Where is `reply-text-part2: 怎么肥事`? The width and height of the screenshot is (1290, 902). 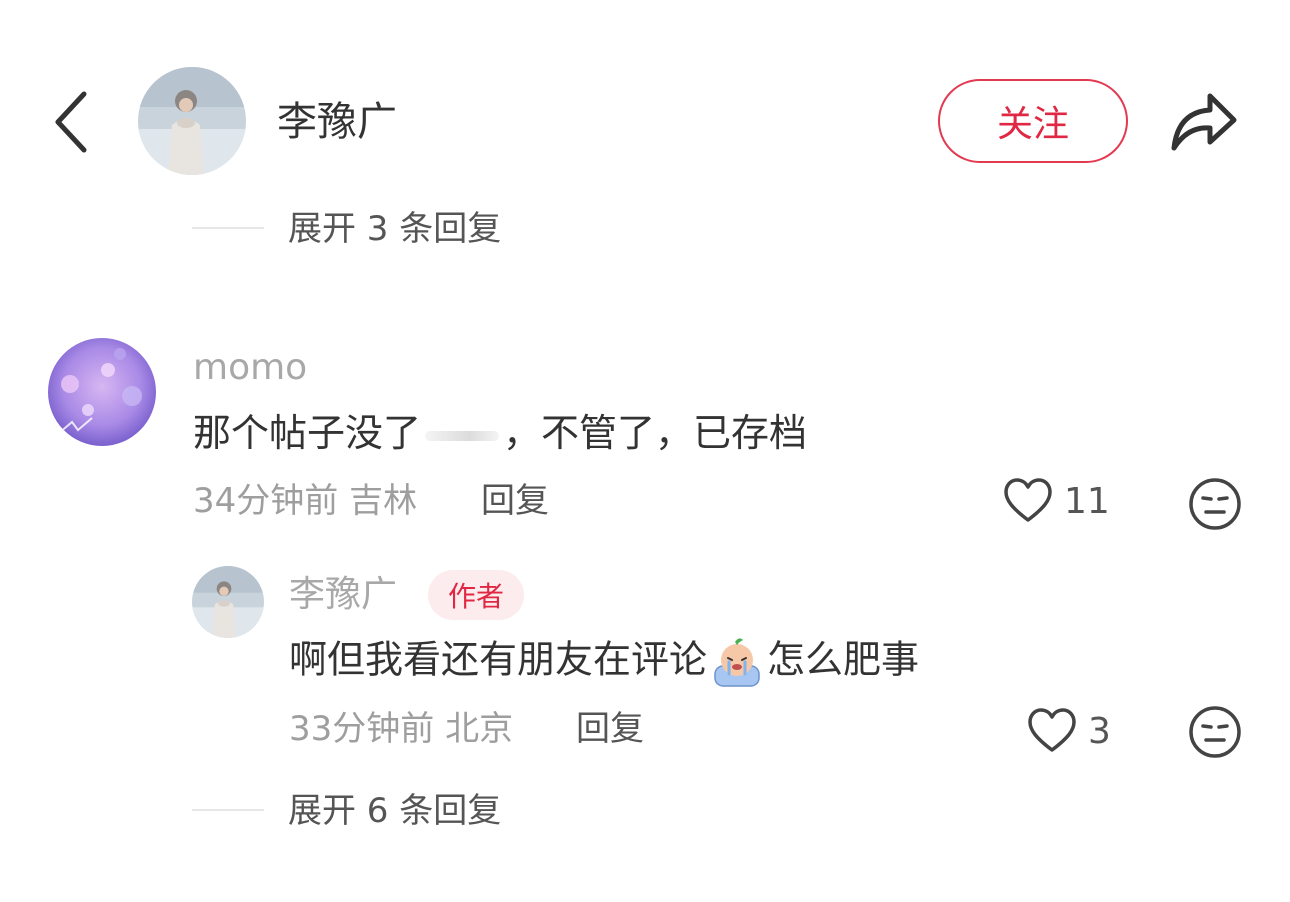 reply-text-part2: 怎么肥事 is located at coordinates (843, 659).